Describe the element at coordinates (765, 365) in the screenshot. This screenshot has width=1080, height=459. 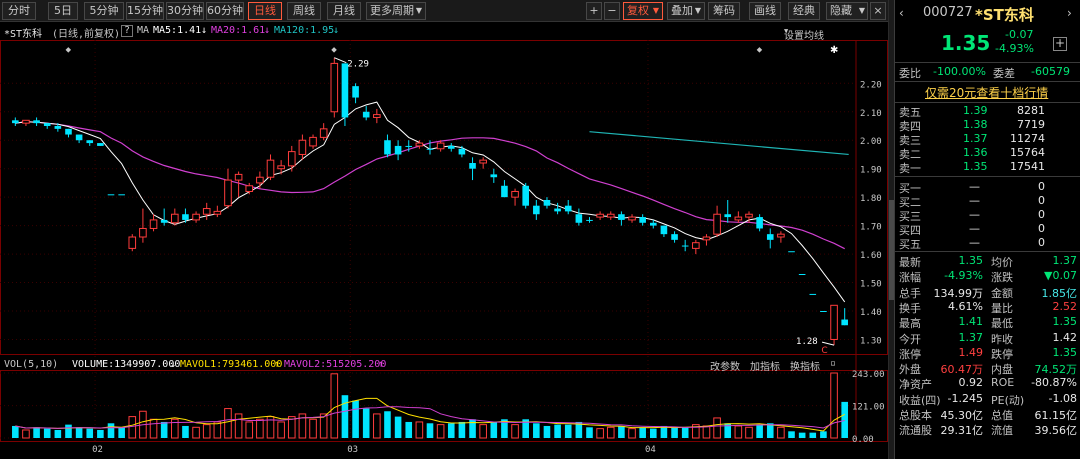
I see `add-indicator-button: 加指标` at that location.